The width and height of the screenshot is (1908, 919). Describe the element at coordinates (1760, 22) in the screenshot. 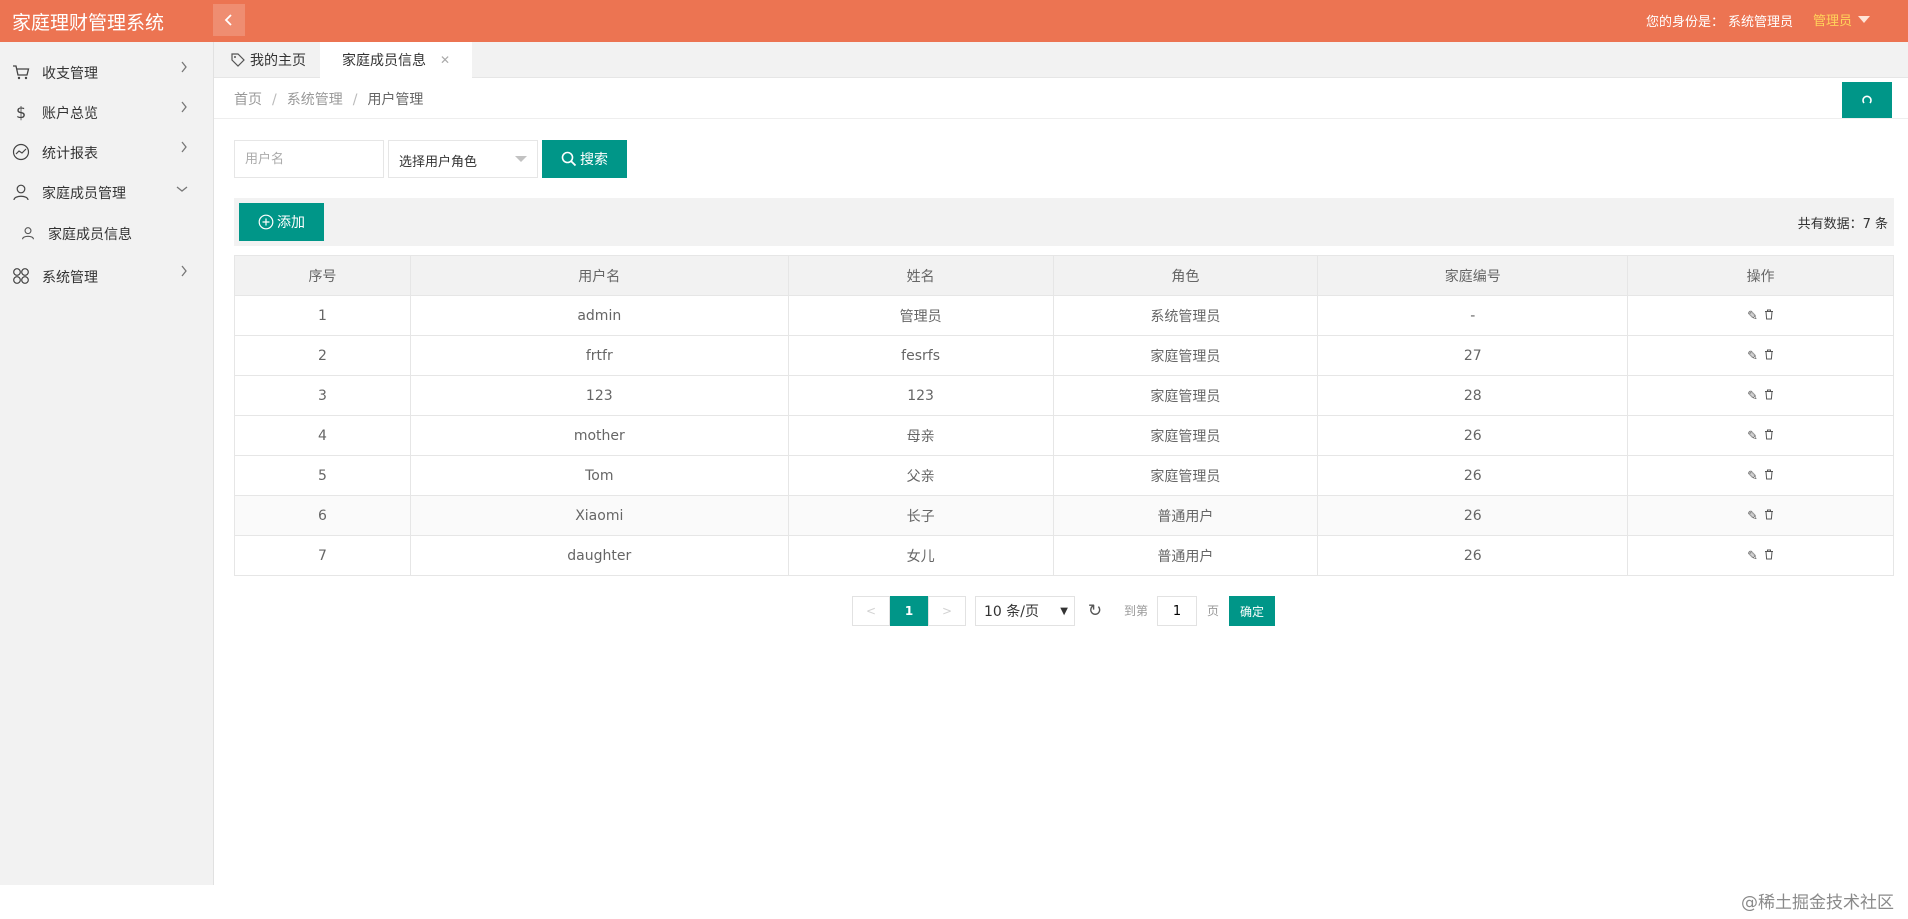

I see `identity-role: 系统管理员` at that location.